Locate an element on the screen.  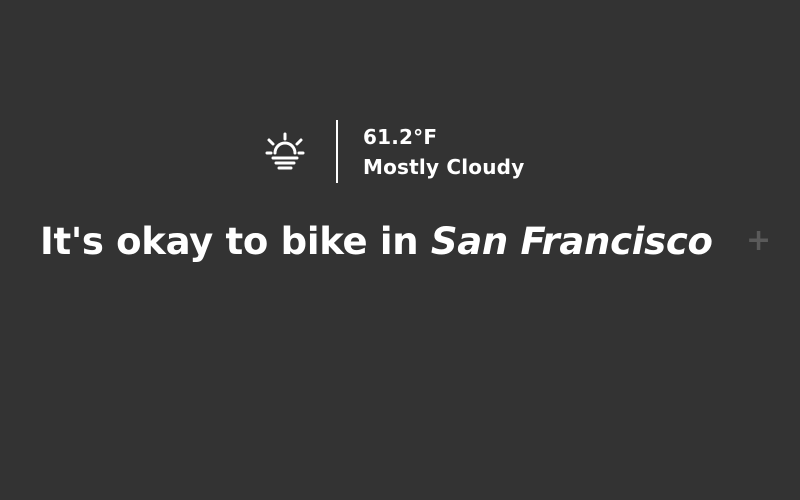
weather-readout: 61.2°F Mostly Cloudy is located at coordinates (443, 152).